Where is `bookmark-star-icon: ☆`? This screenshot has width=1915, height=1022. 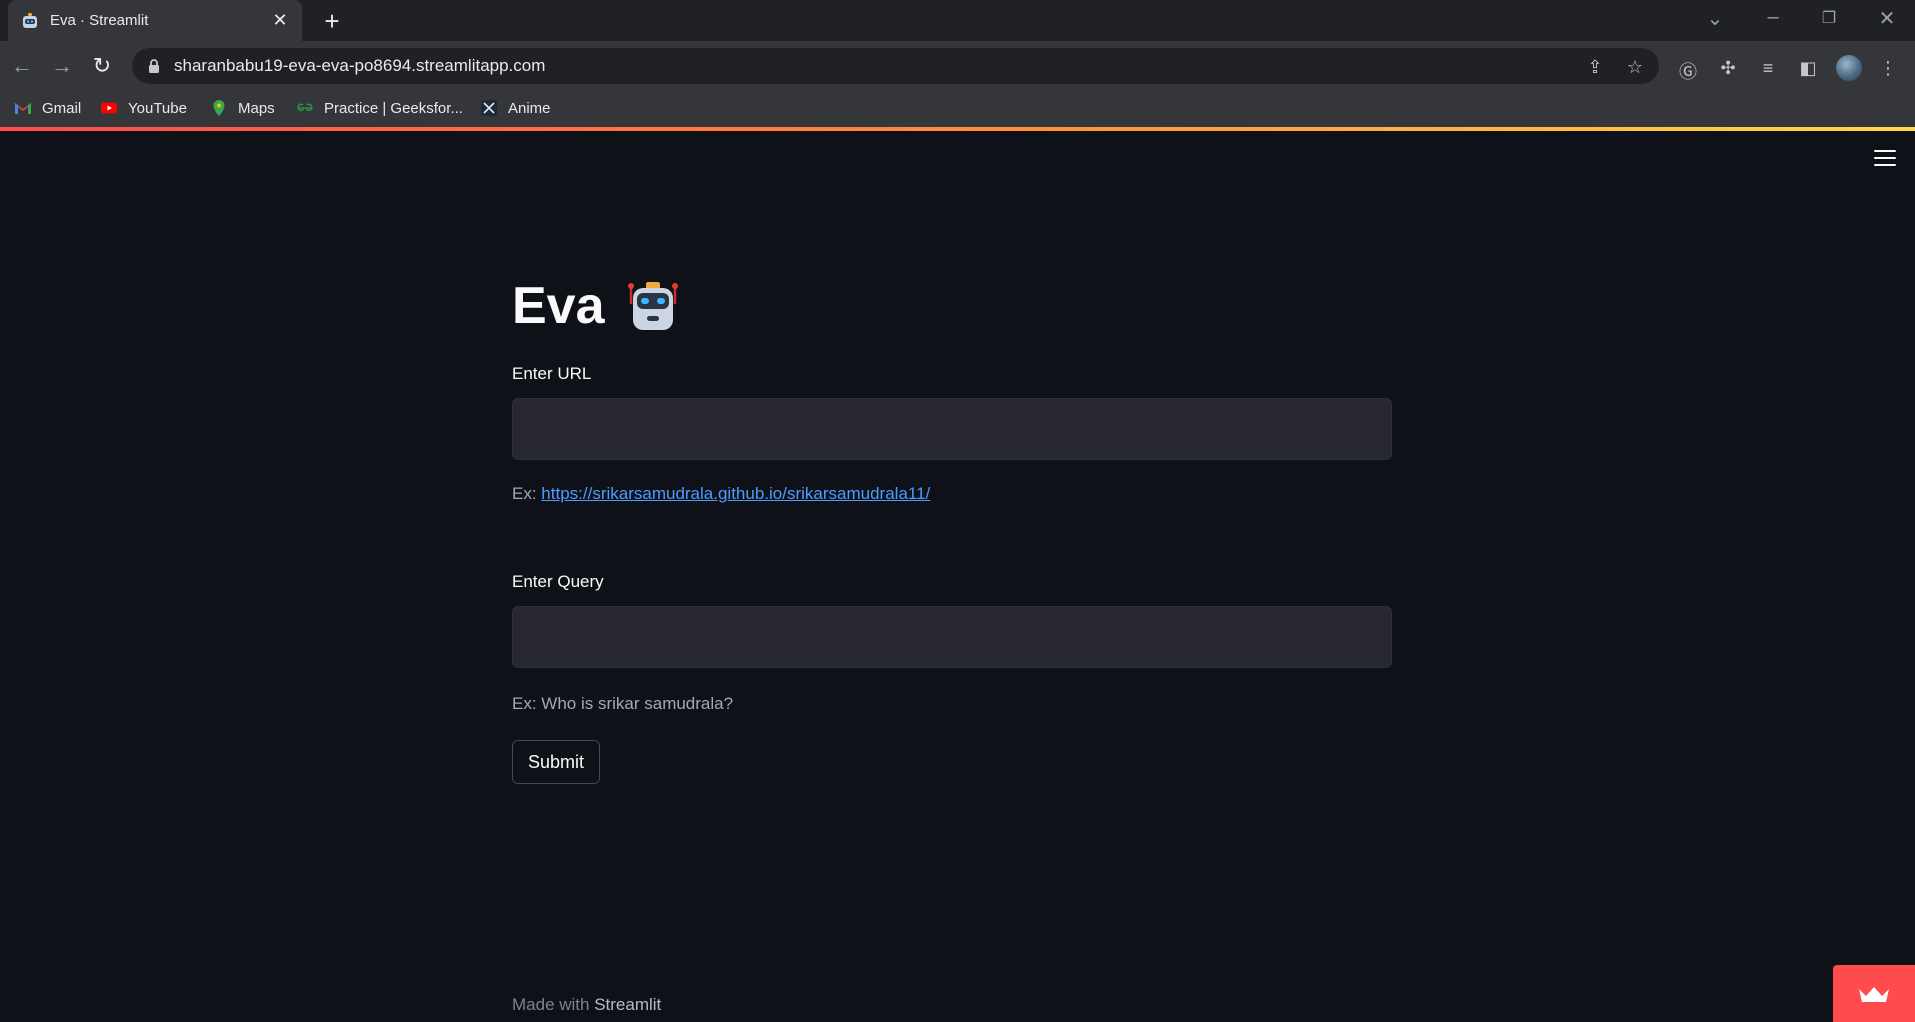 bookmark-star-icon: ☆ is located at coordinates (1635, 67).